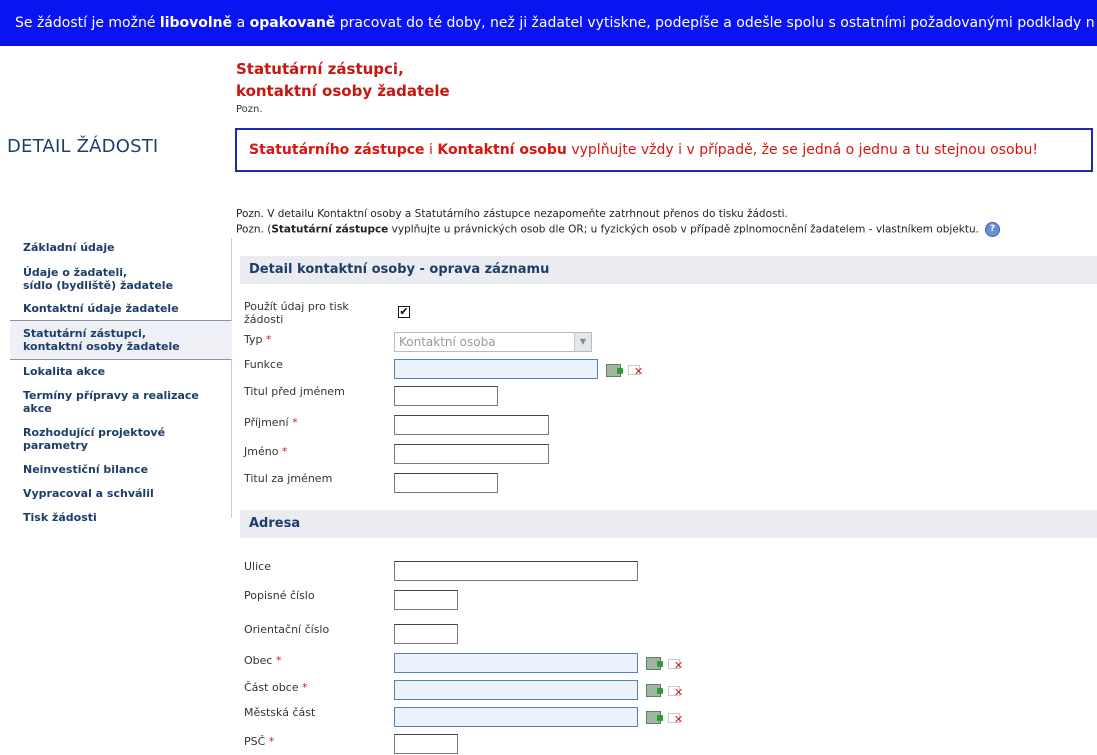 The width and height of the screenshot is (1097, 755). I want to click on titul-za-label: Titul za jménem, so click(288, 478).